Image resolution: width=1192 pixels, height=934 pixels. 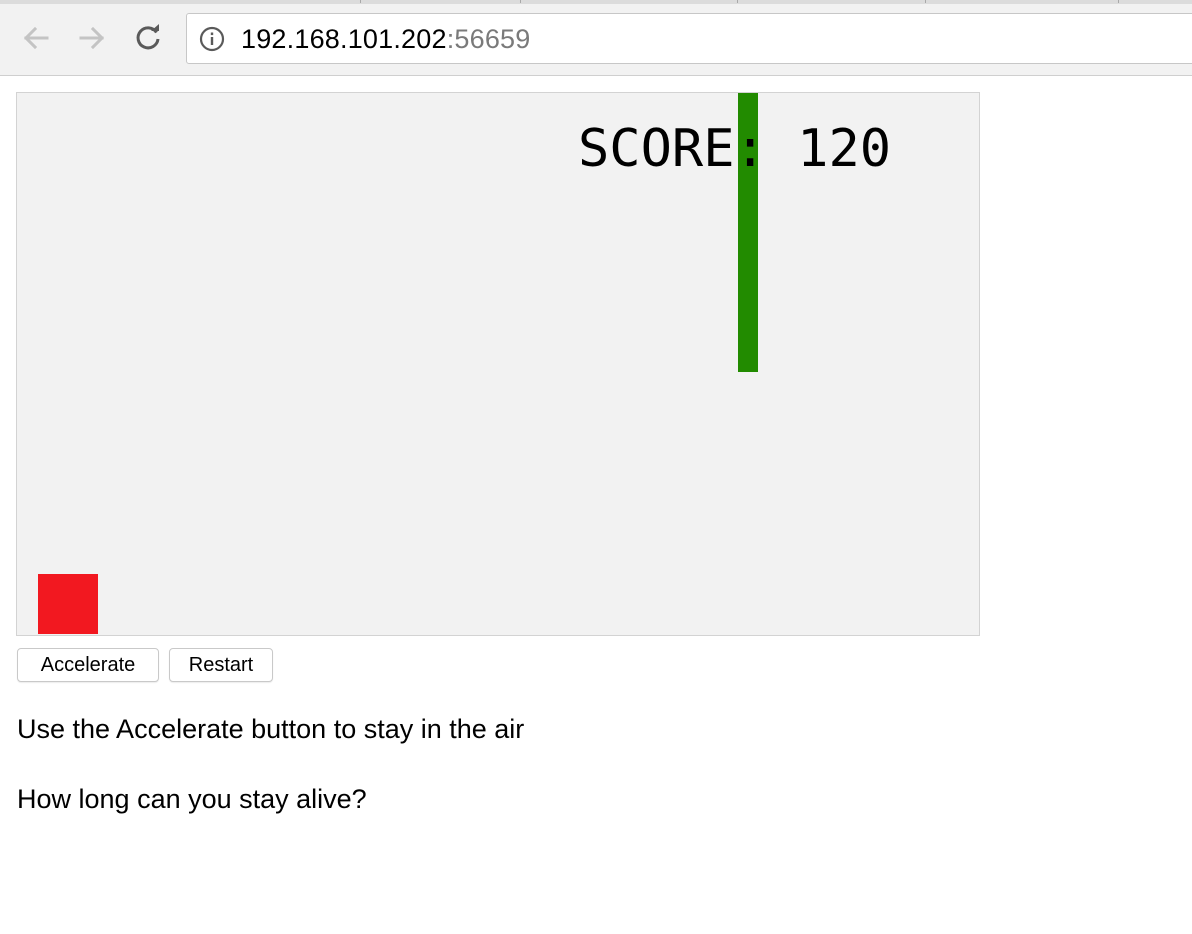 What do you see at coordinates (192, 799) in the screenshot?
I see `challenge-text: How long can you stay alive?` at bounding box center [192, 799].